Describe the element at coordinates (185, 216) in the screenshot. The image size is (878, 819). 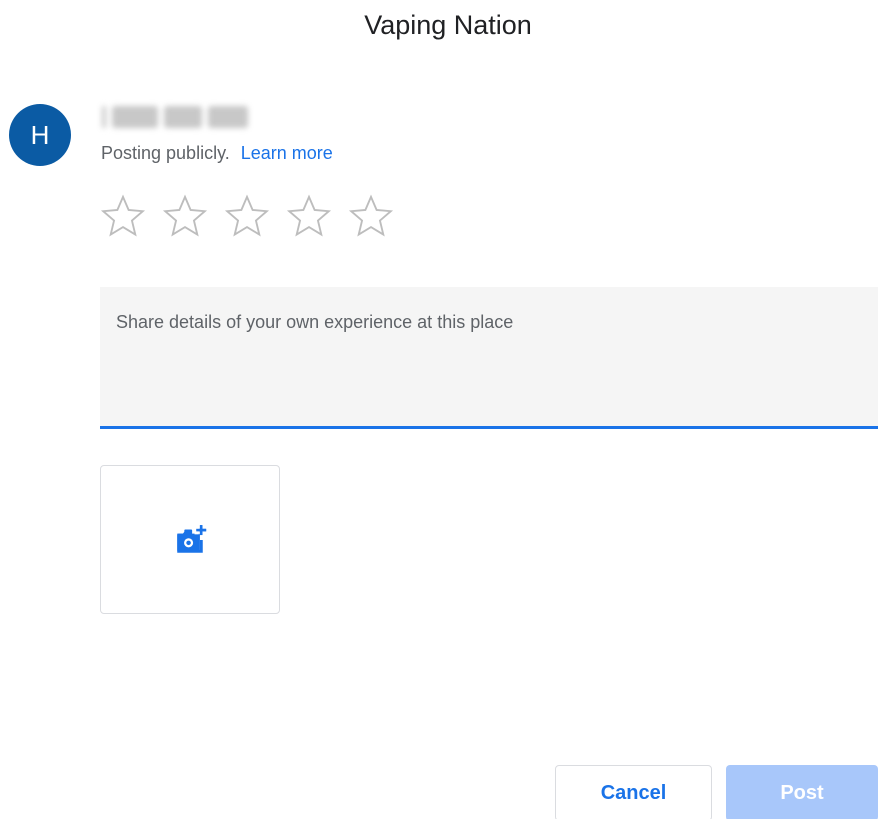
I see `star-2-icon` at that location.